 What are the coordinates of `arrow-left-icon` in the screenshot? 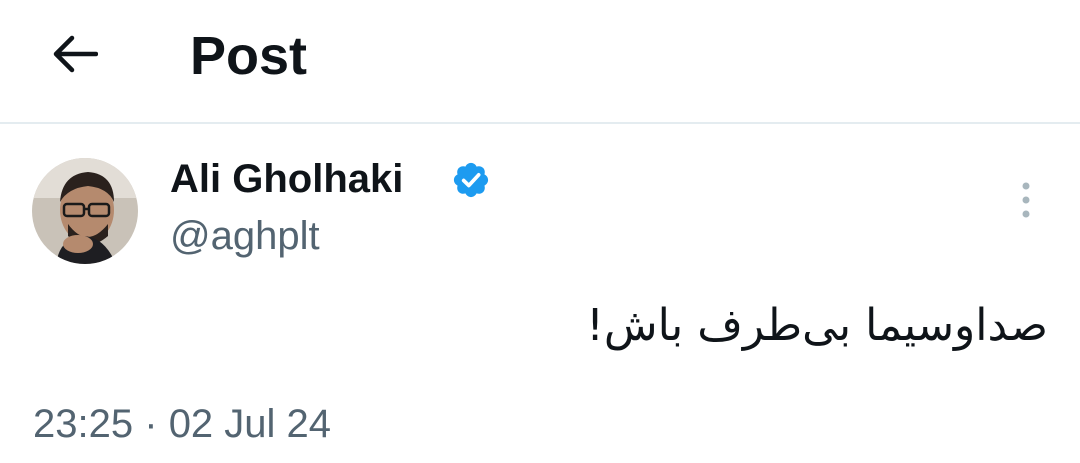 It's located at (75, 54).